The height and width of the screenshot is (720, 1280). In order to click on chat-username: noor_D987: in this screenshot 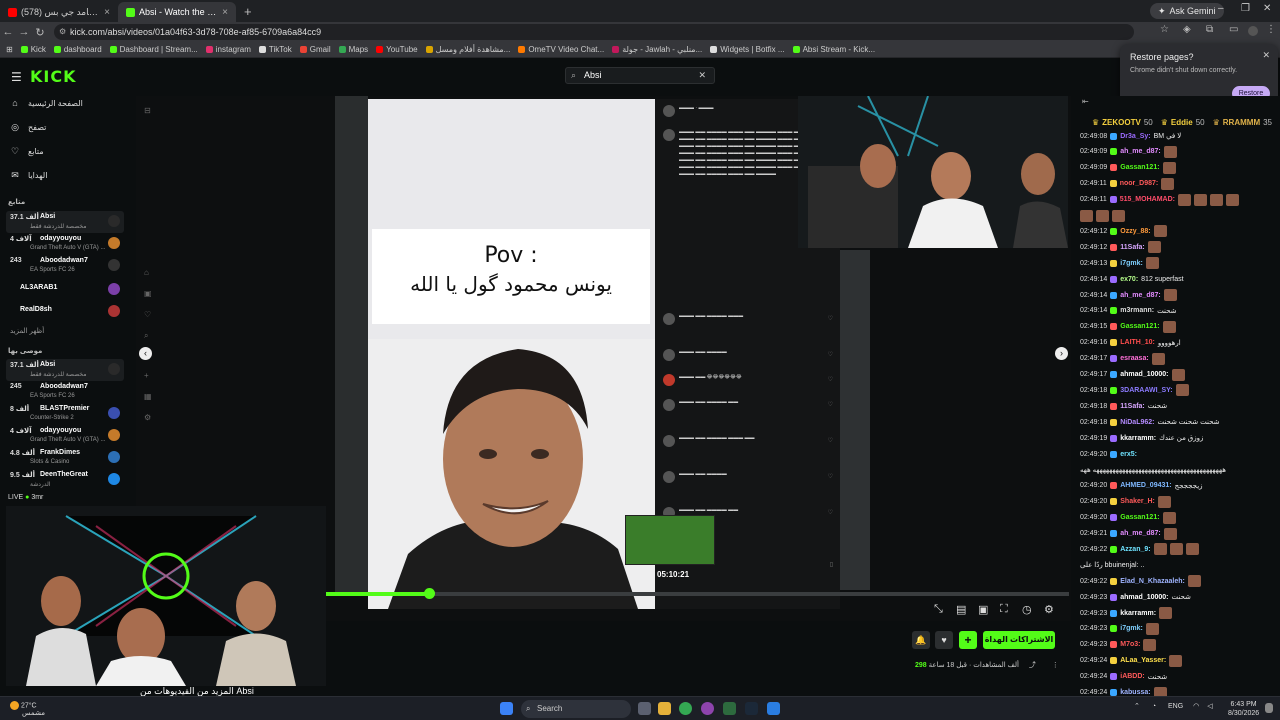, I will do `click(1139, 183)`.